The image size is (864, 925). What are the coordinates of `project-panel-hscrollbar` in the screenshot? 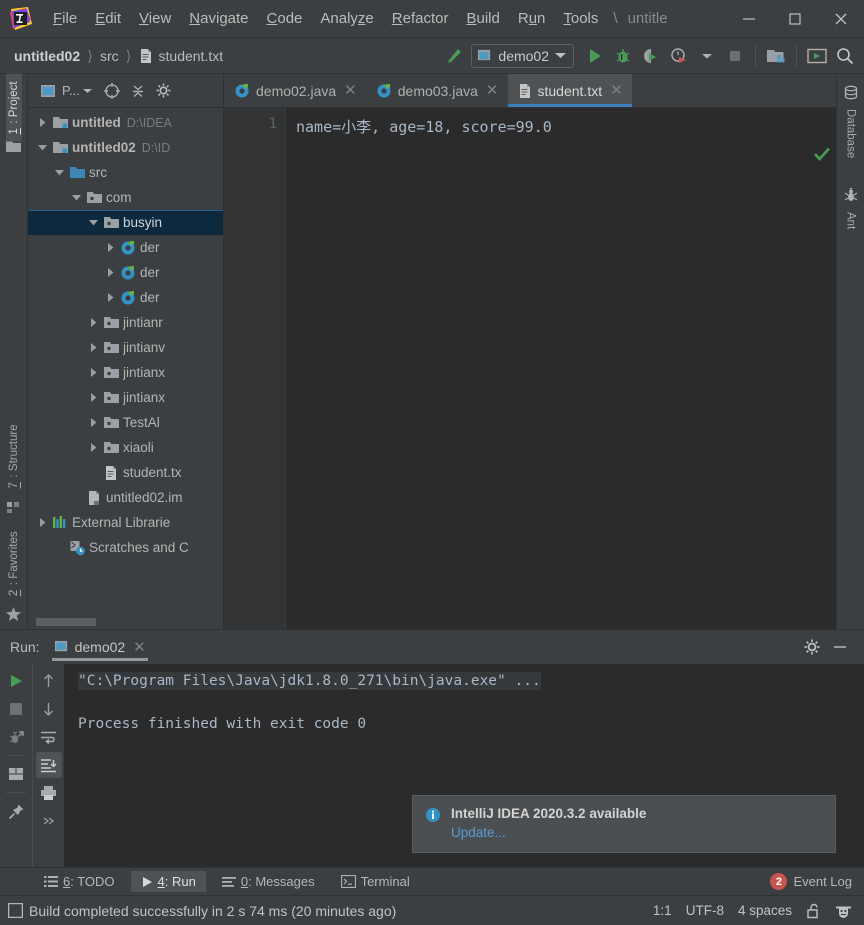 It's located at (125, 622).